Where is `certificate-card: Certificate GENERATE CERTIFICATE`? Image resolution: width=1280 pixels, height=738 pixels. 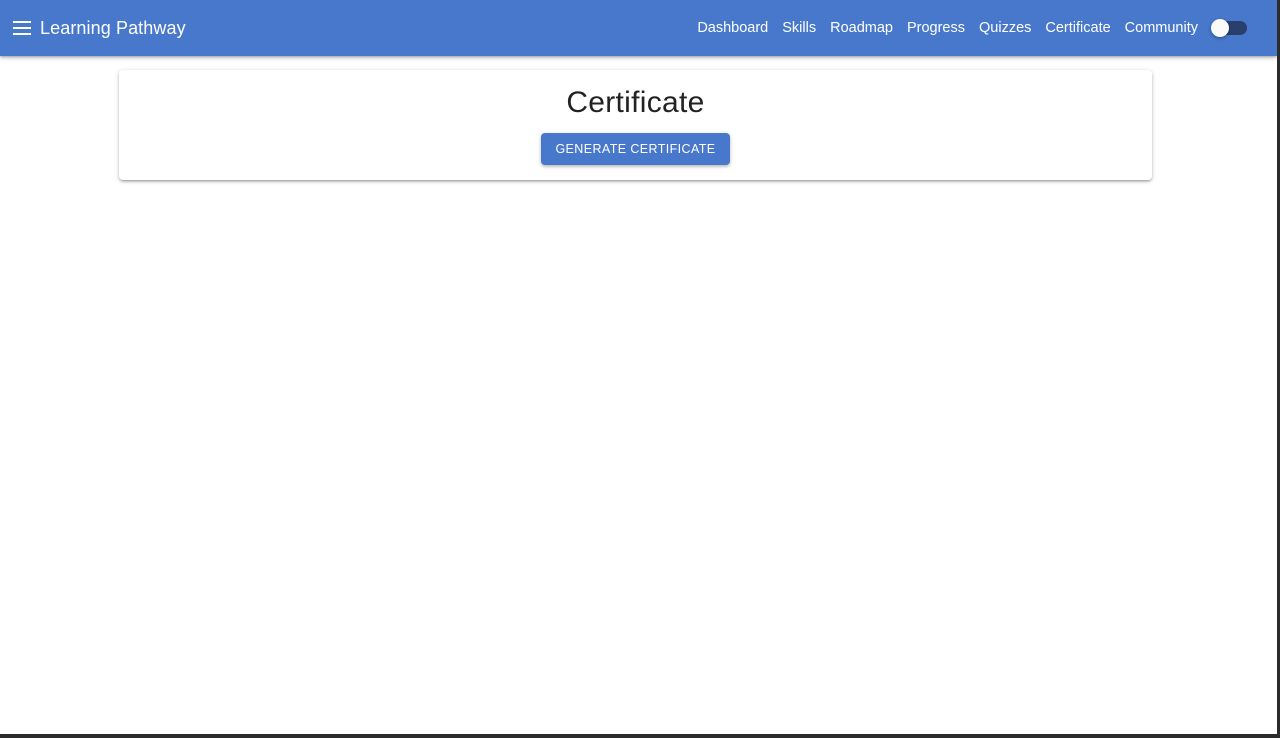
certificate-card: Certificate GENERATE CERTIFICATE is located at coordinates (635, 125).